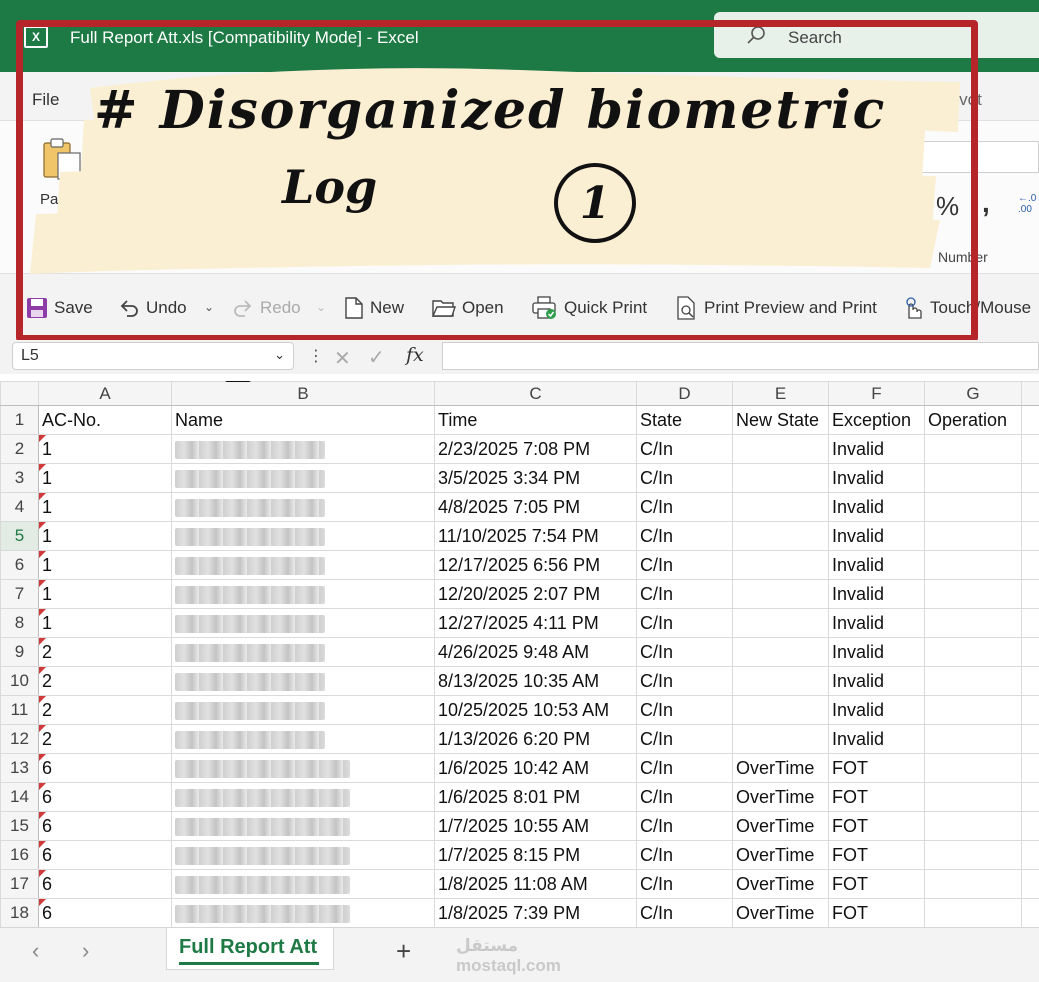  Describe the element at coordinates (316, 356) in the screenshot. I see `more-options-icon: ⋮` at that location.